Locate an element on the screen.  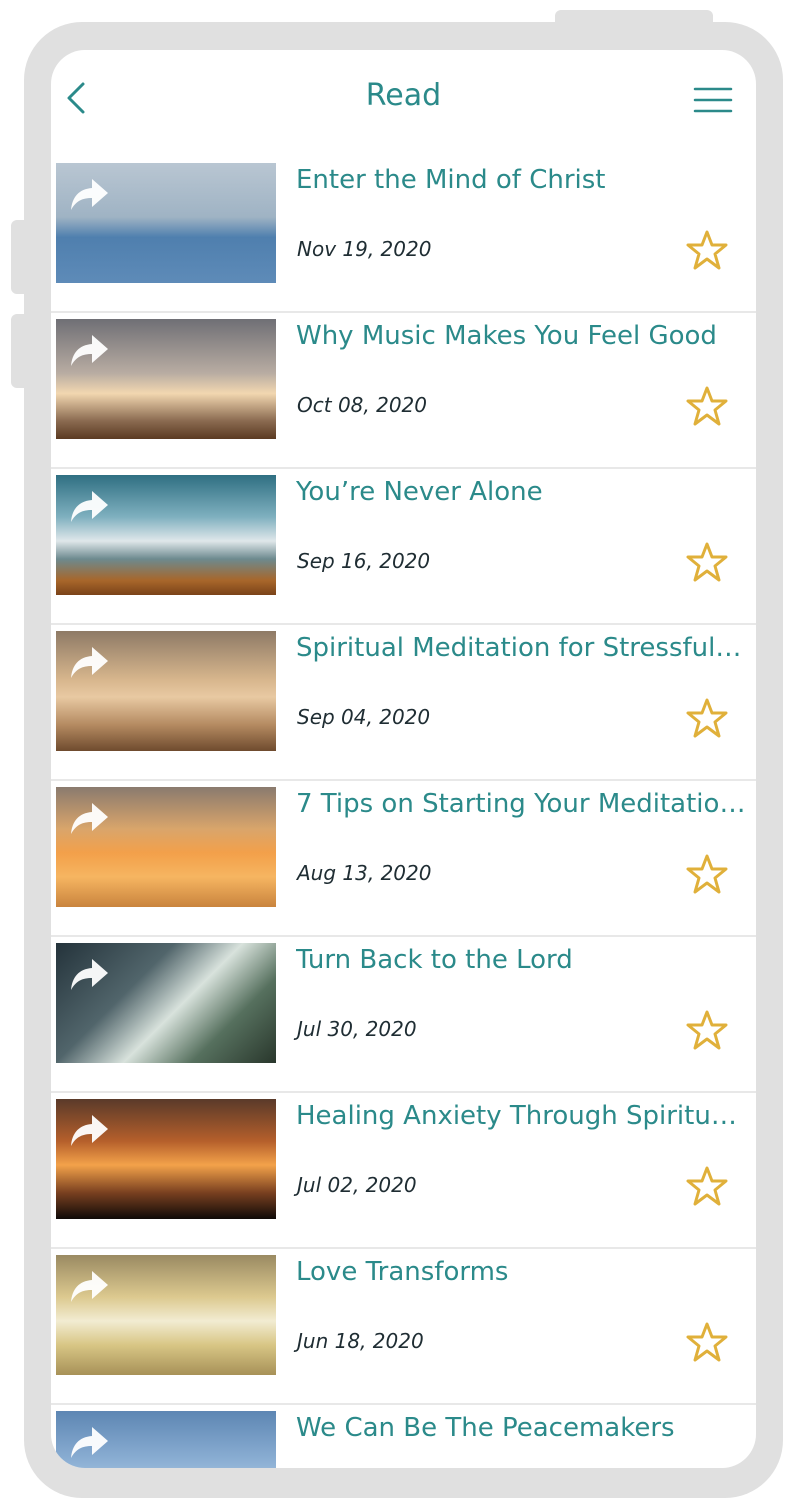
article-title: Enter the Mind of Christ is located at coordinates (521, 180).